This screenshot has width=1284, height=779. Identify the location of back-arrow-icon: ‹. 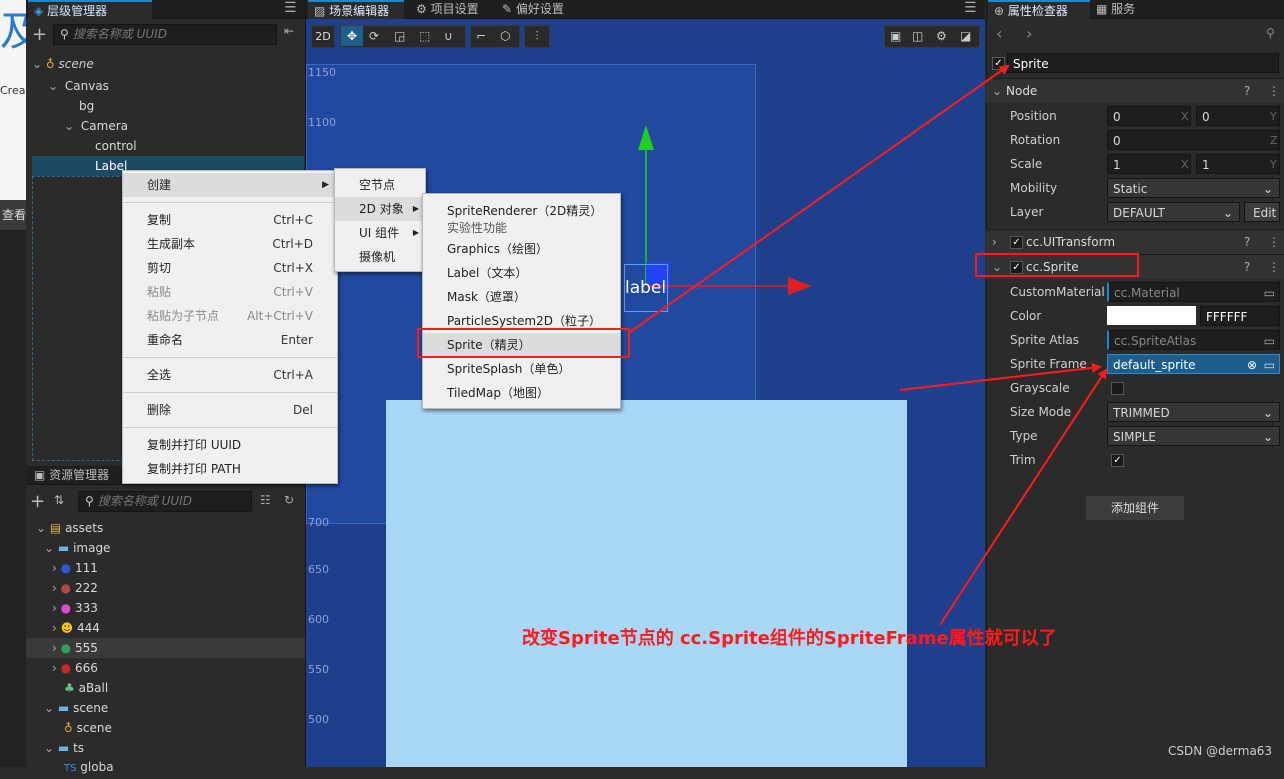
(999, 33).